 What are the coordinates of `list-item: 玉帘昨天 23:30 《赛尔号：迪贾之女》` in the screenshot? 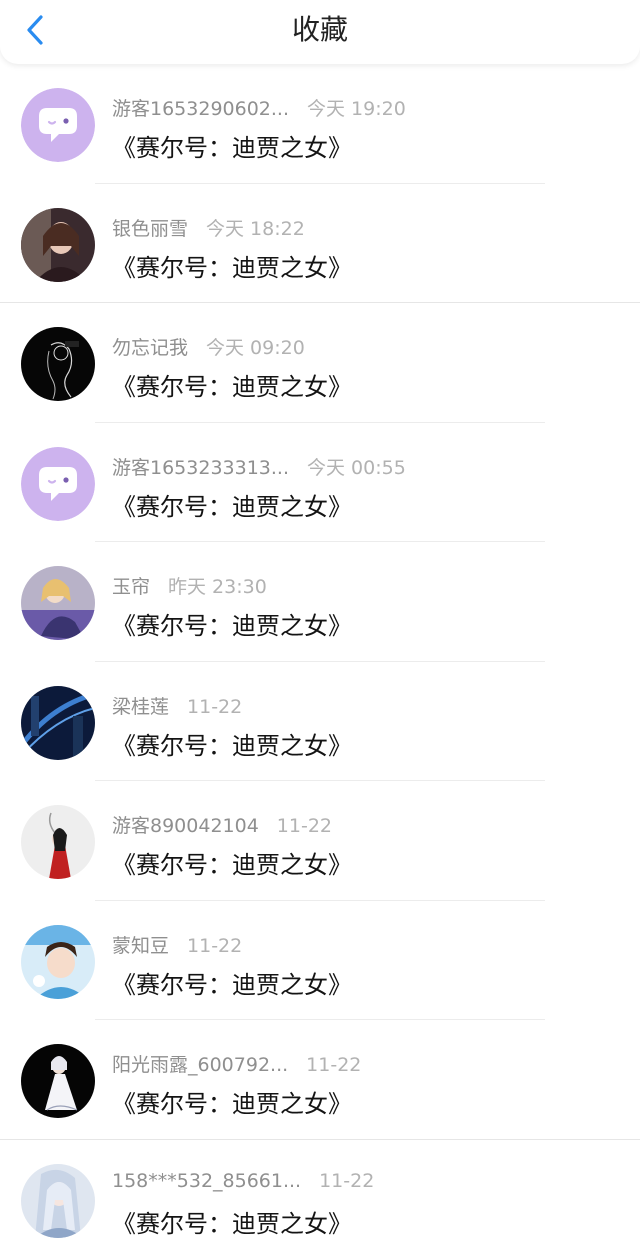 It's located at (320, 602).